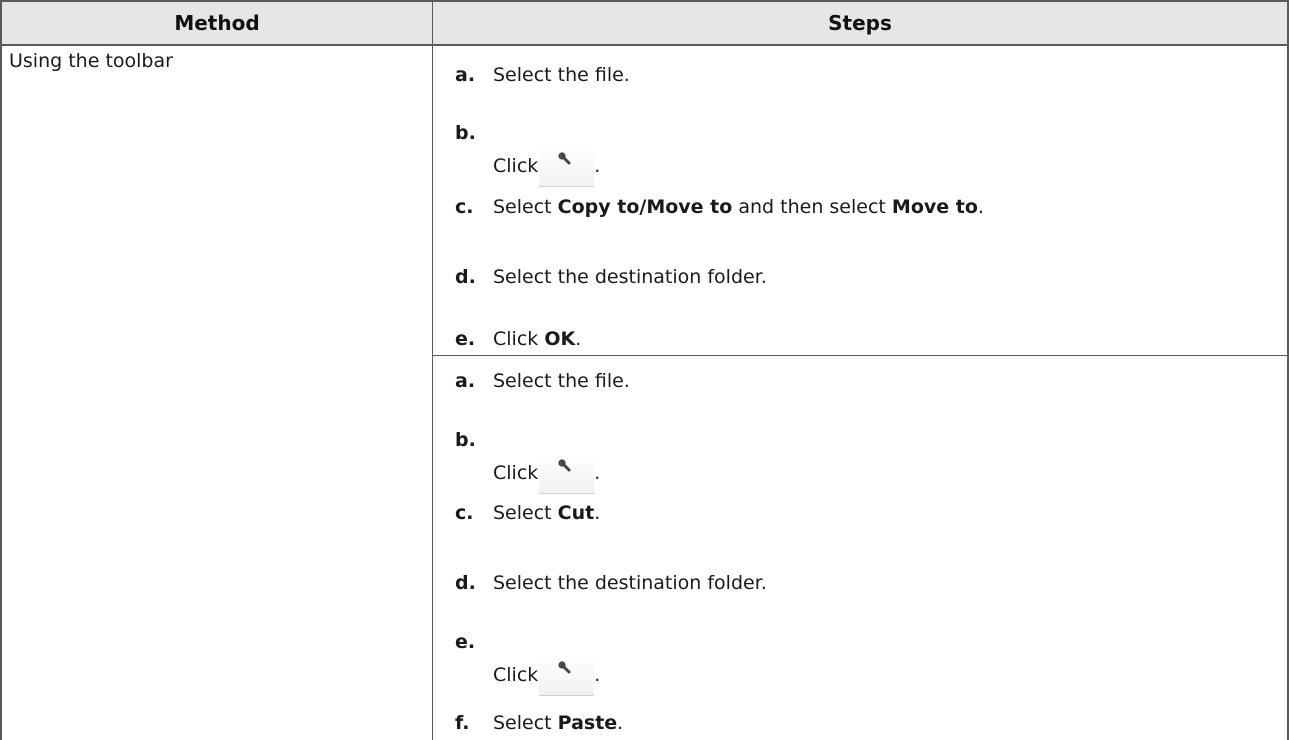  Describe the element at coordinates (1, 370) in the screenshot. I see `table-border-left` at that location.